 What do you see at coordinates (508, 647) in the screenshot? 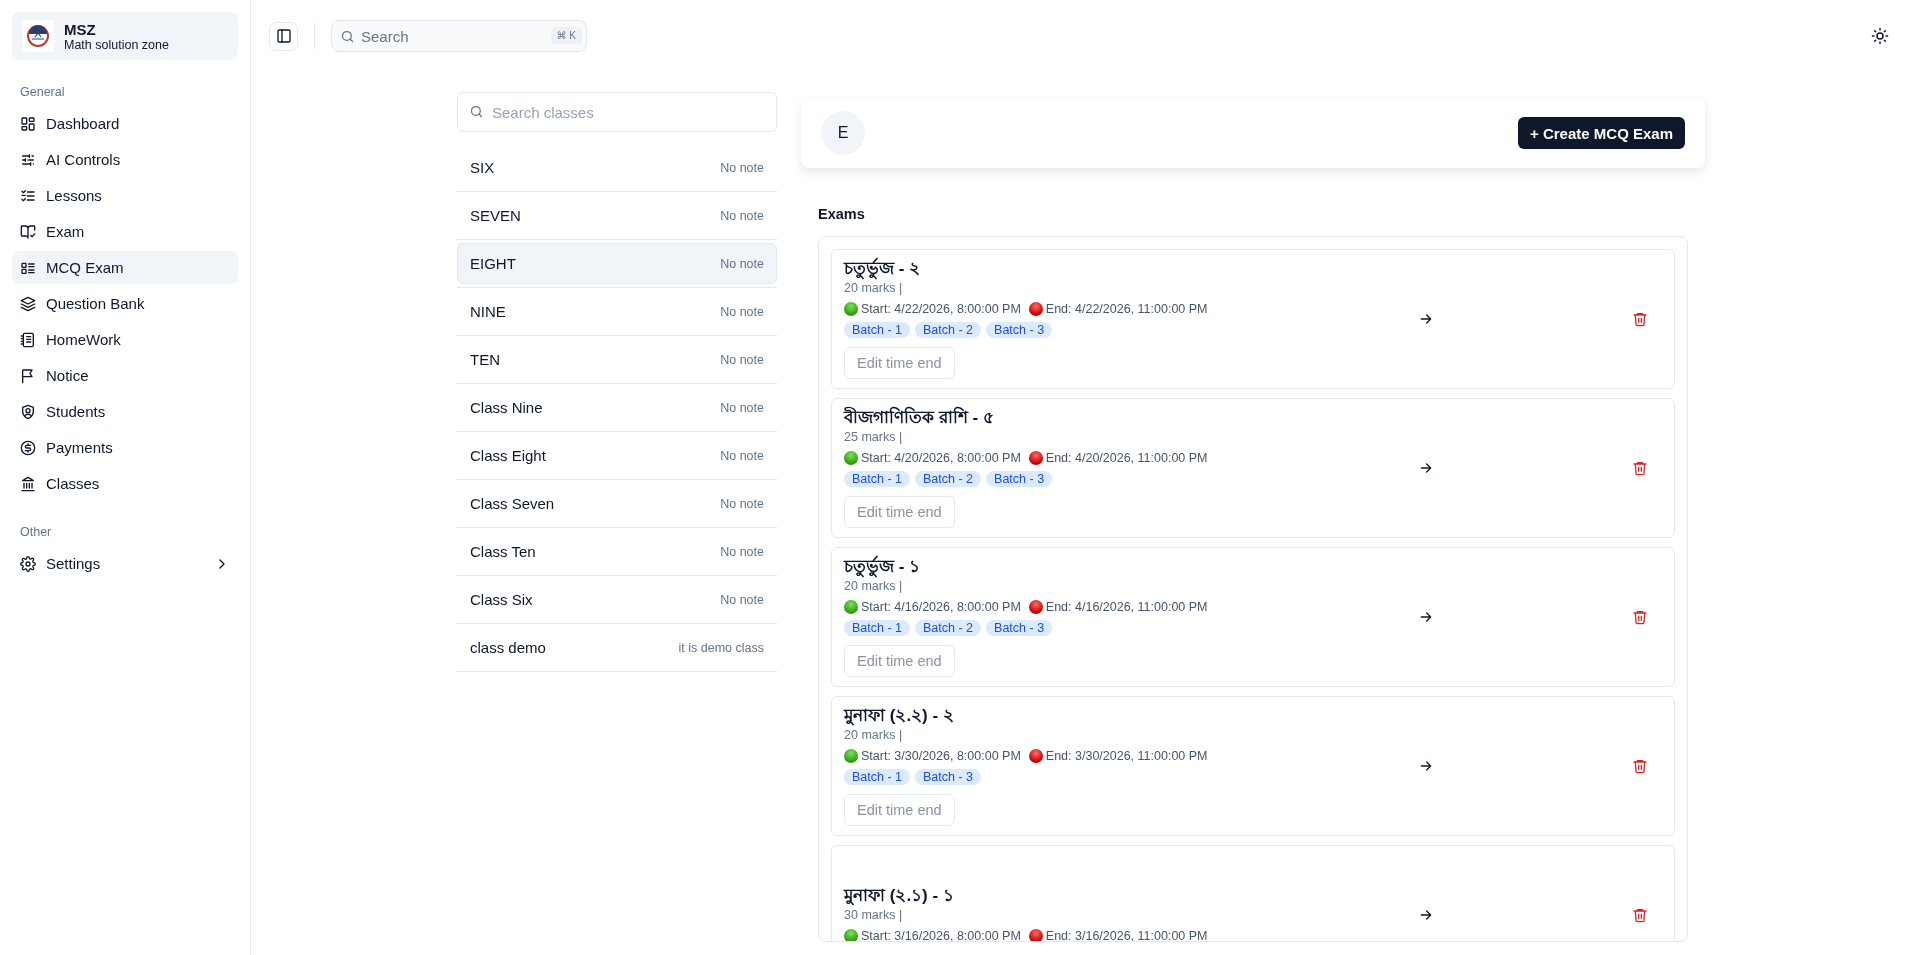
I see `class-name: class demo` at bounding box center [508, 647].